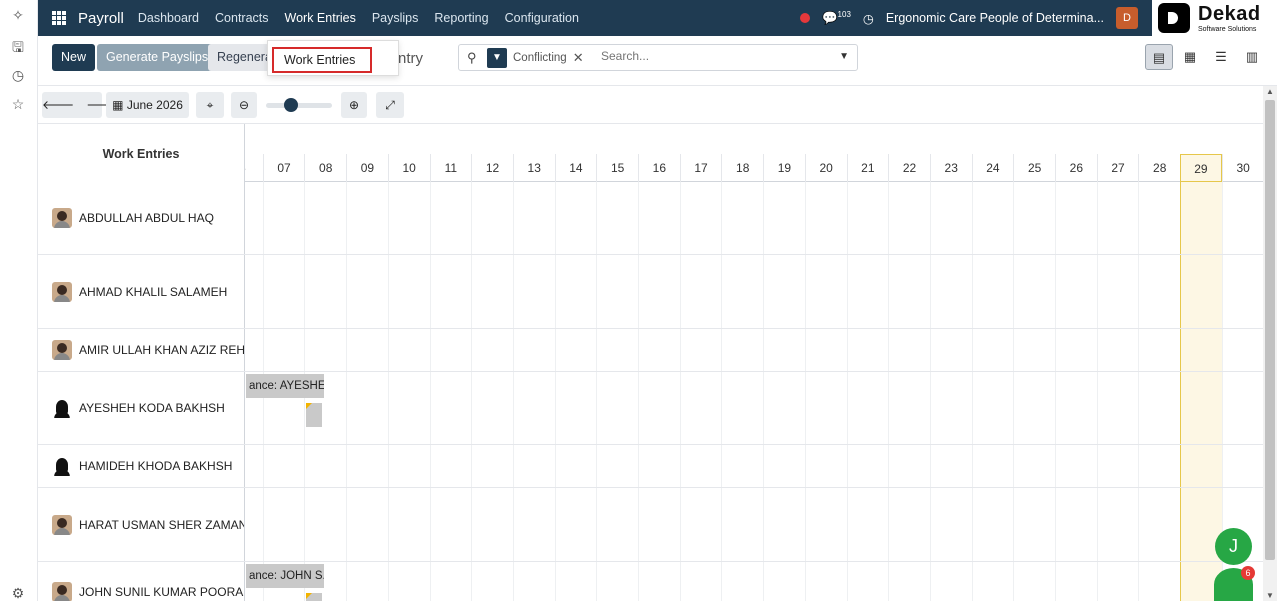 This screenshot has height=602, width=1277. Describe the element at coordinates (168, 18) in the screenshot. I see `menu-dashboard: Dashboard` at that location.